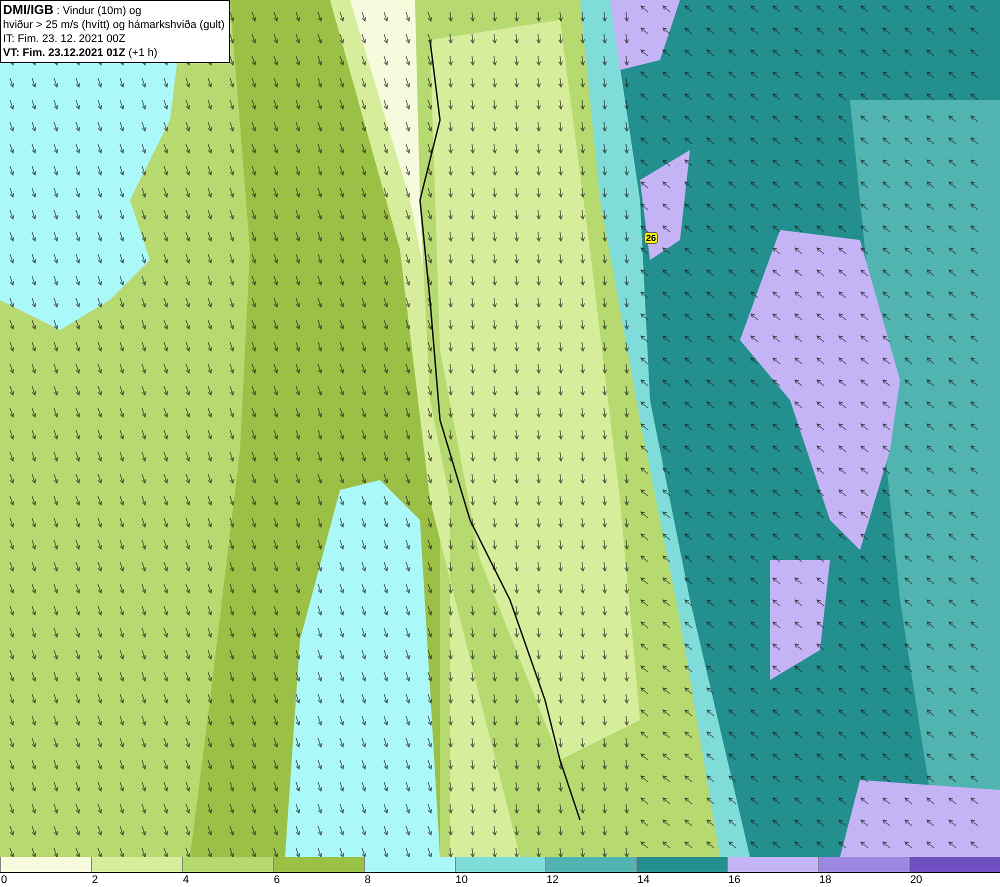 The width and height of the screenshot is (1000, 887). Describe the element at coordinates (864, 879) in the screenshot. I see `legend-label: 18` at that location.